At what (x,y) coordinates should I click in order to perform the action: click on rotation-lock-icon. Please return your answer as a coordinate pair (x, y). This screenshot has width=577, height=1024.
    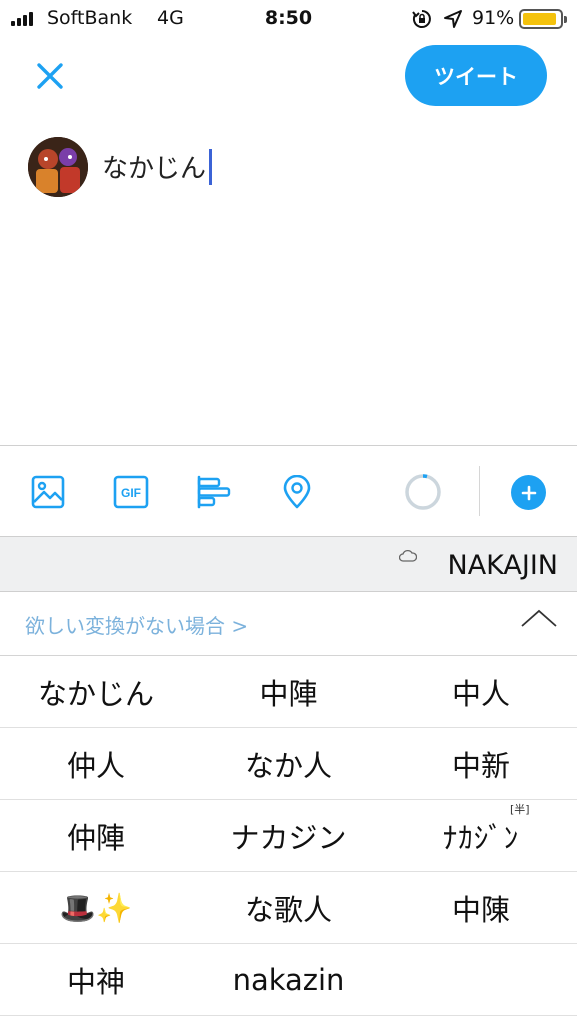
    Looking at the image, I should click on (421, 19).